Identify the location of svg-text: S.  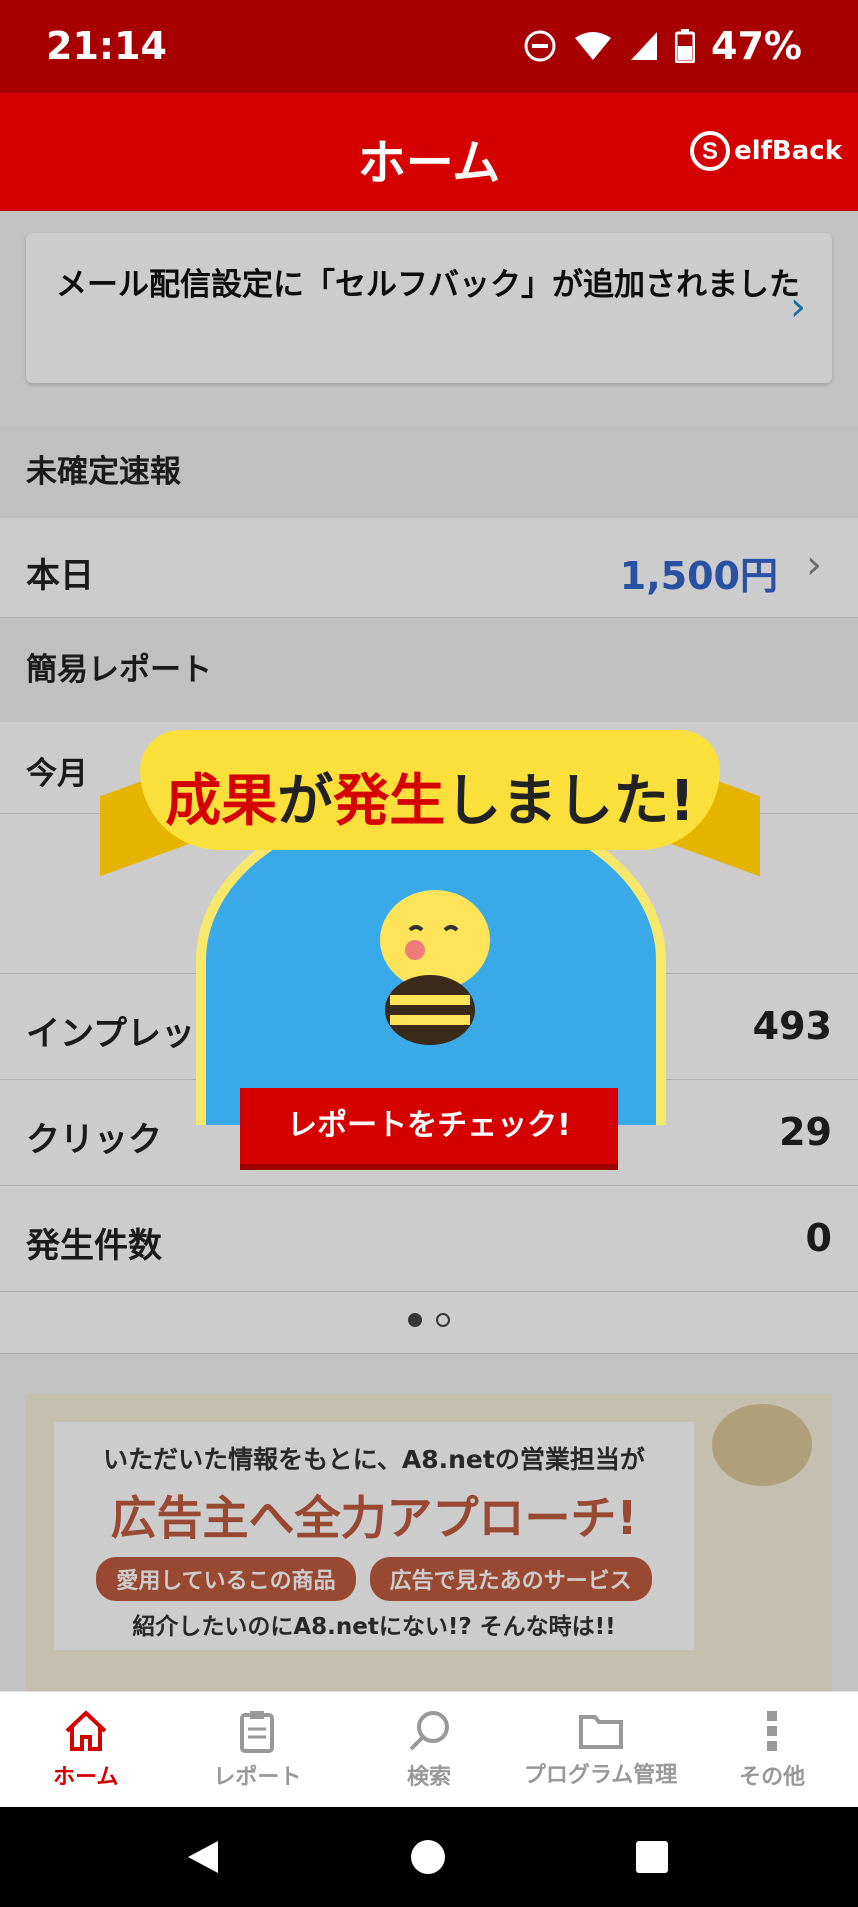
(710, 151).